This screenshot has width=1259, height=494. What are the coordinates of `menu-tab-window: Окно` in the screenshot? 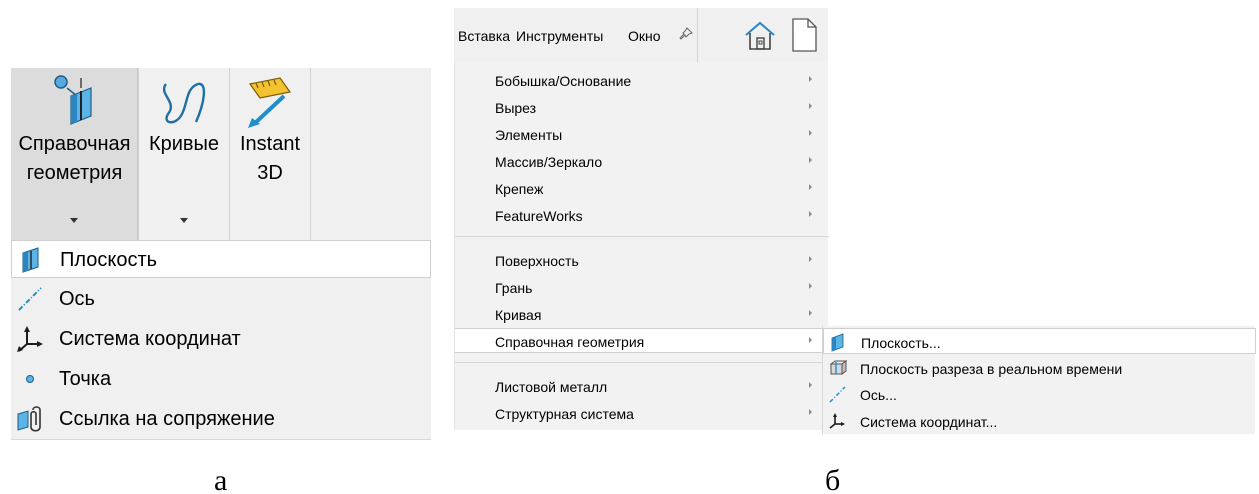 It's located at (644, 36).